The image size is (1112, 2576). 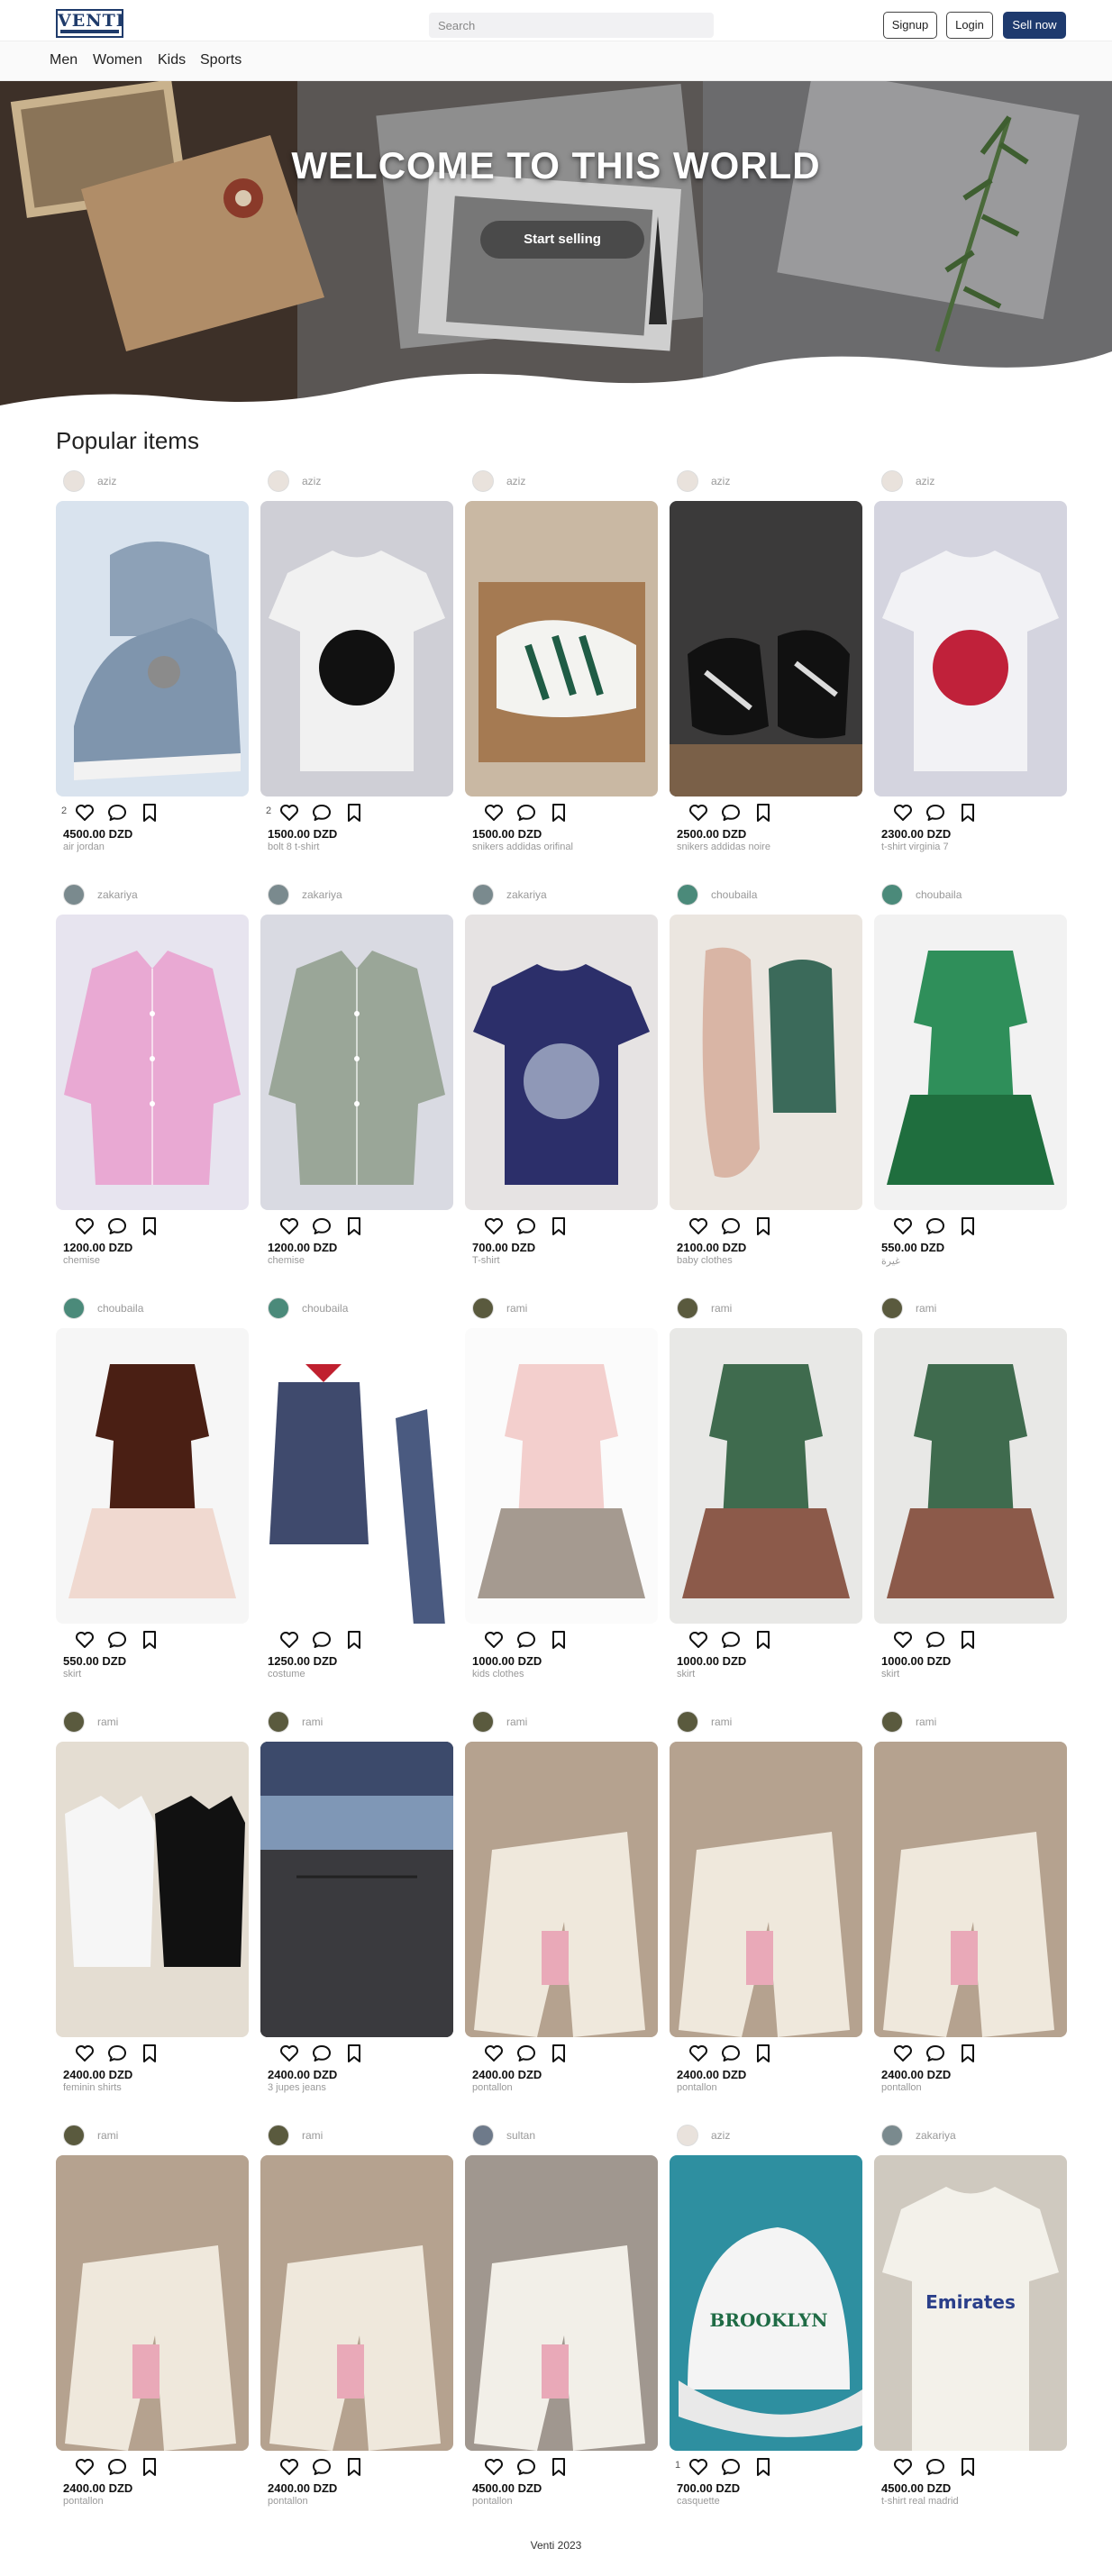 I want to click on product-card: aziz BROOKLYN 1 700.00 DZD casquette, so click(x=766, y=2315).